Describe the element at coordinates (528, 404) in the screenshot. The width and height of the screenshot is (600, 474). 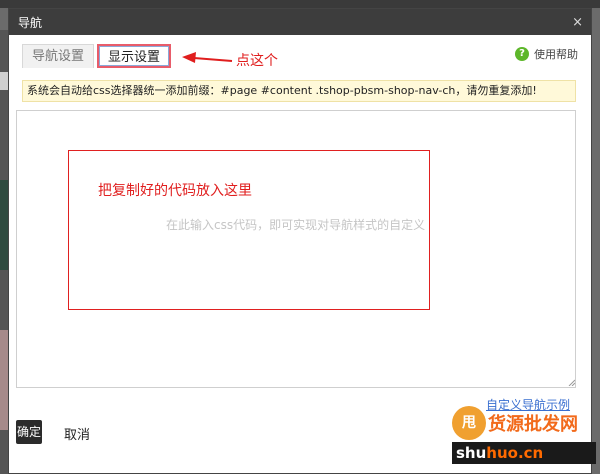
I see `custom-nav-example-link: 自定义导航示例` at that location.